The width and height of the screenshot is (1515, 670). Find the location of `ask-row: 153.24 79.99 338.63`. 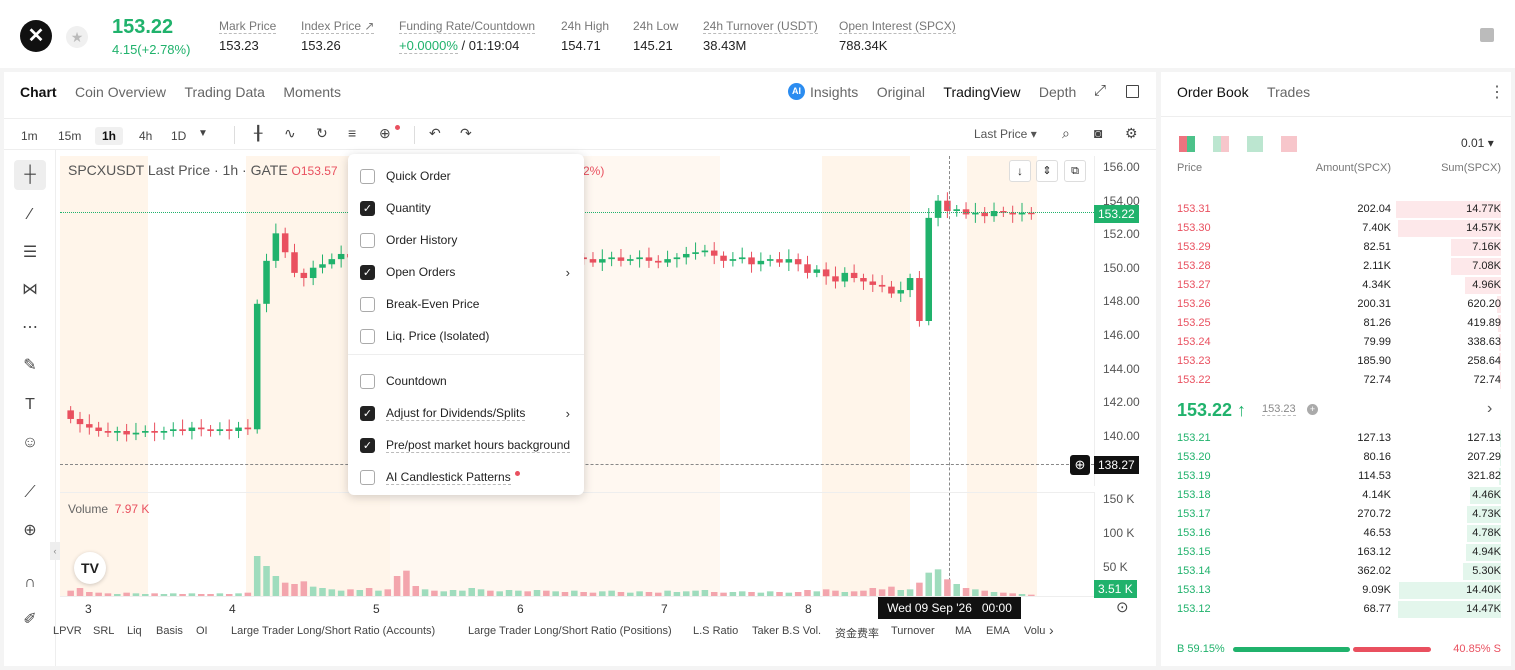

ask-row: 153.24 79.99 338.63 is located at coordinates (1336, 342).